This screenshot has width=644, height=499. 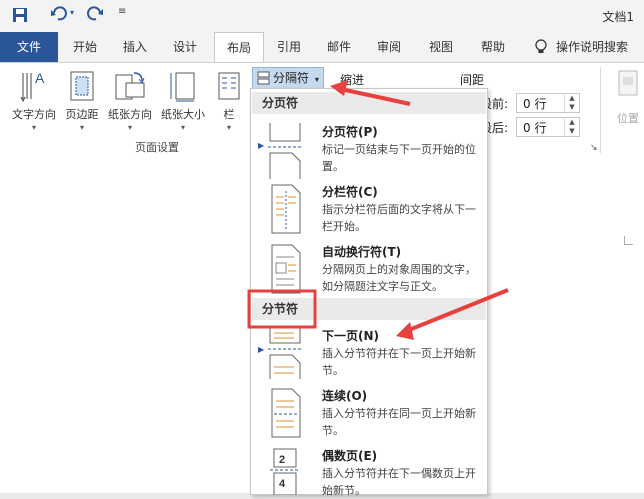 What do you see at coordinates (135, 47) in the screenshot?
I see `tab-insert: 插入` at bounding box center [135, 47].